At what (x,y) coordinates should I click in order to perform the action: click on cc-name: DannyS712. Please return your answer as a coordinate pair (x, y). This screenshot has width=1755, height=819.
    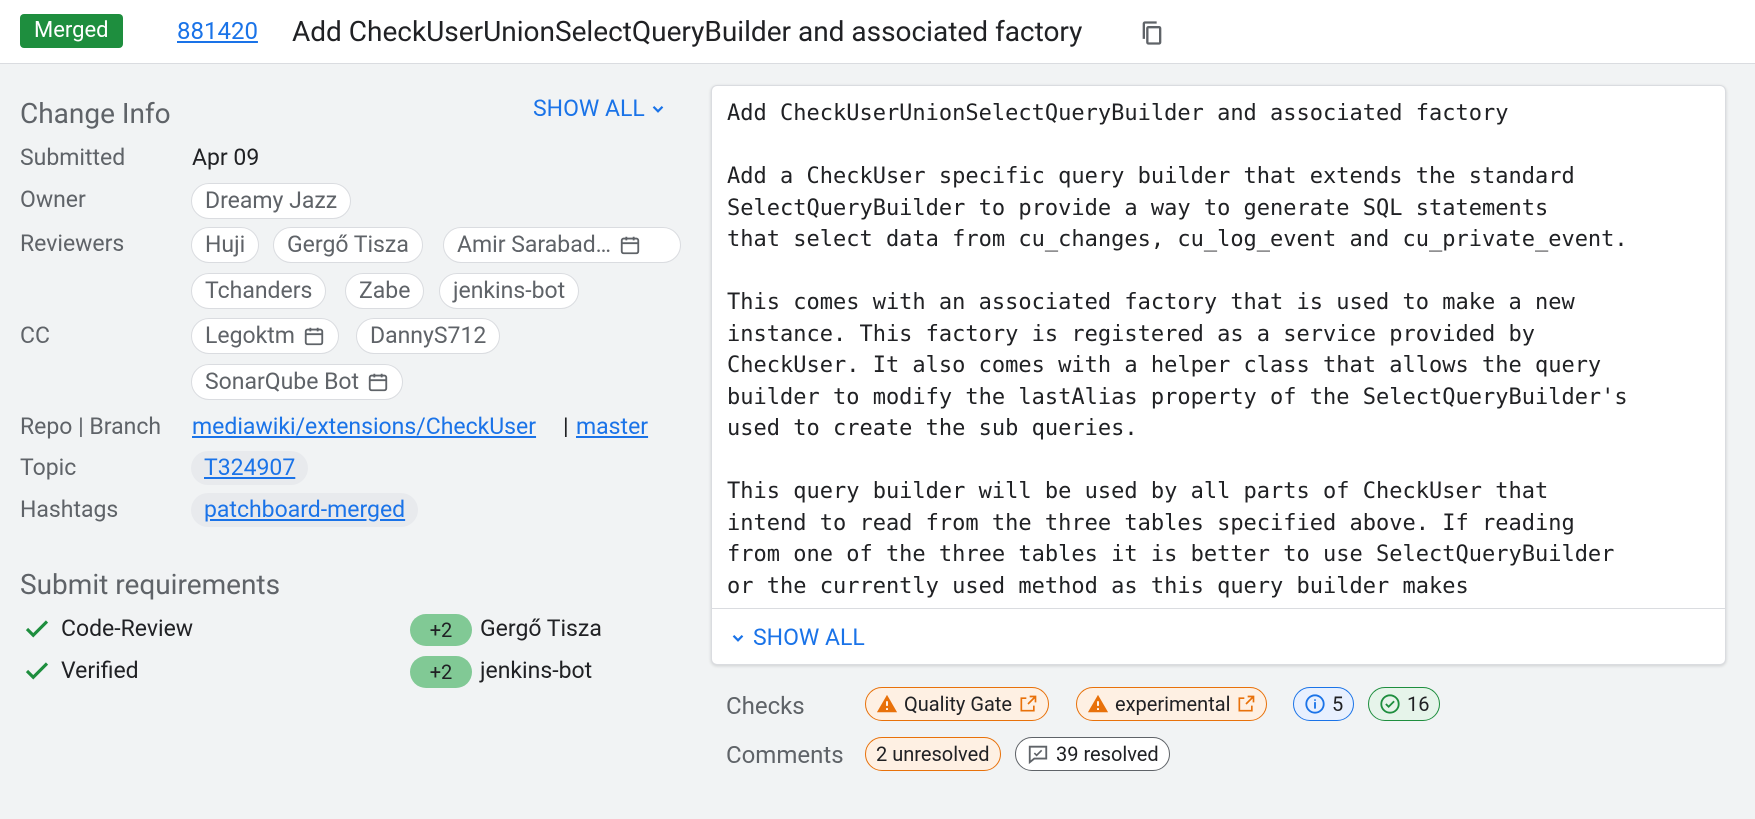
    Looking at the image, I should click on (428, 335).